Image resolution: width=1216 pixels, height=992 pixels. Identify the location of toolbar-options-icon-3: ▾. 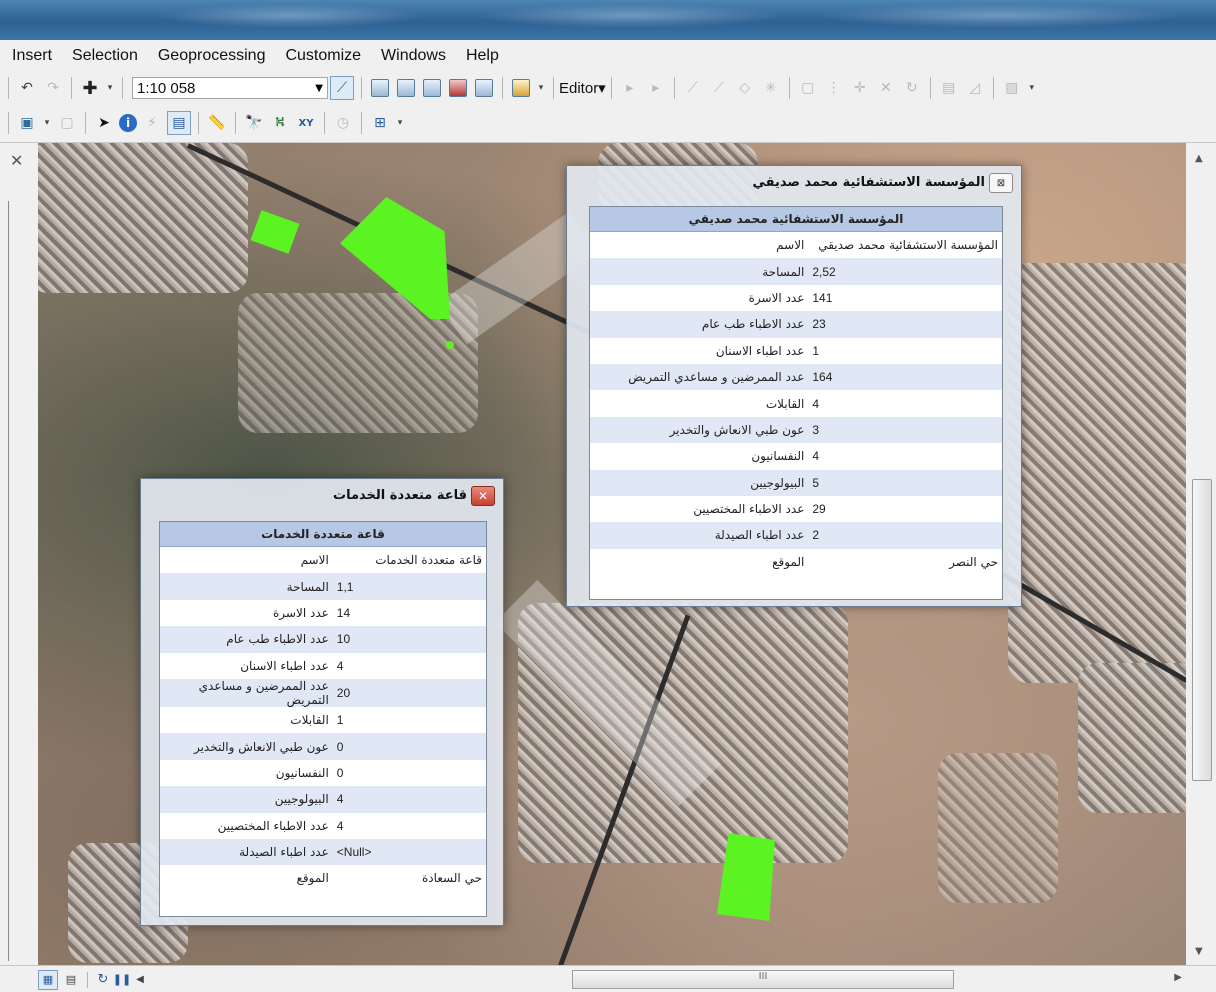
(400, 123).